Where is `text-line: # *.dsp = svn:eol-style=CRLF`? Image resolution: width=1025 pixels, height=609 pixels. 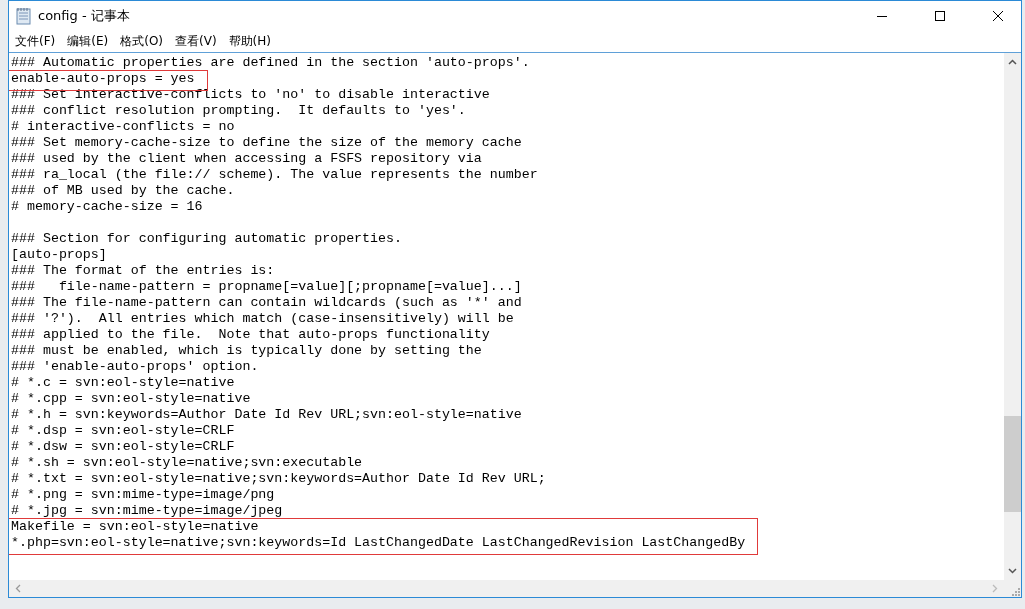
text-line: # *.dsp = svn:eol-style=CRLF is located at coordinates (123, 430).